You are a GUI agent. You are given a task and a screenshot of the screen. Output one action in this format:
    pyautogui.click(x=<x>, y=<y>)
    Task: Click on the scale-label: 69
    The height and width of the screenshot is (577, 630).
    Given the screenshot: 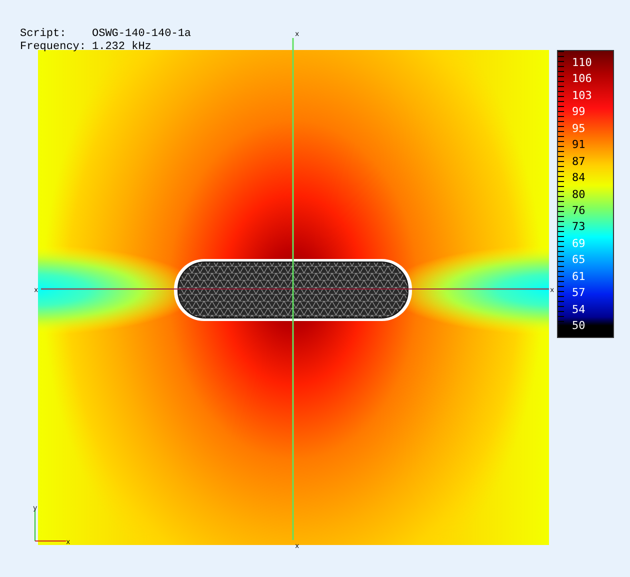 What is the action you would take?
    pyautogui.click(x=579, y=243)
    